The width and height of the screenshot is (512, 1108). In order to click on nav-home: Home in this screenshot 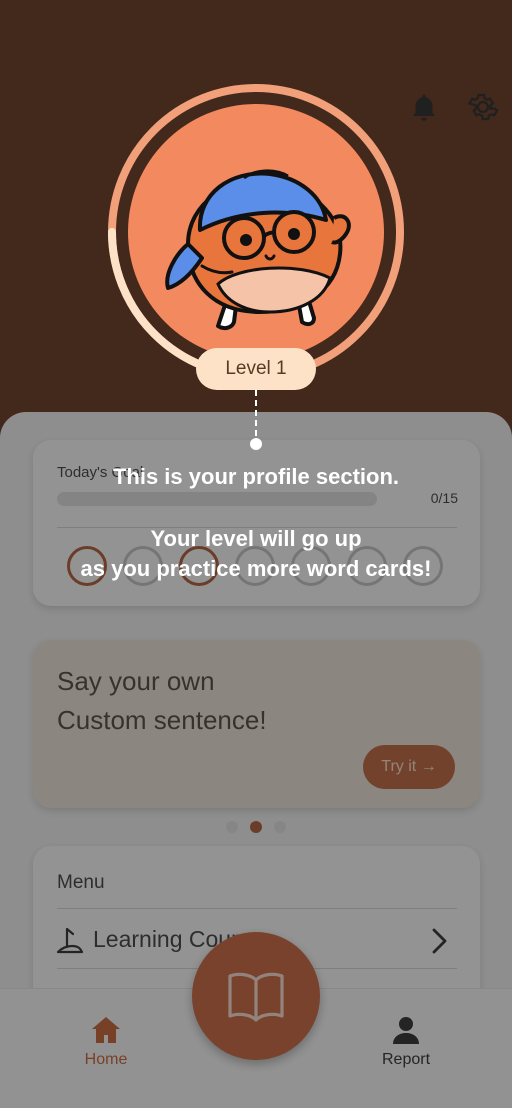, I will do `click(106, 1045)`.